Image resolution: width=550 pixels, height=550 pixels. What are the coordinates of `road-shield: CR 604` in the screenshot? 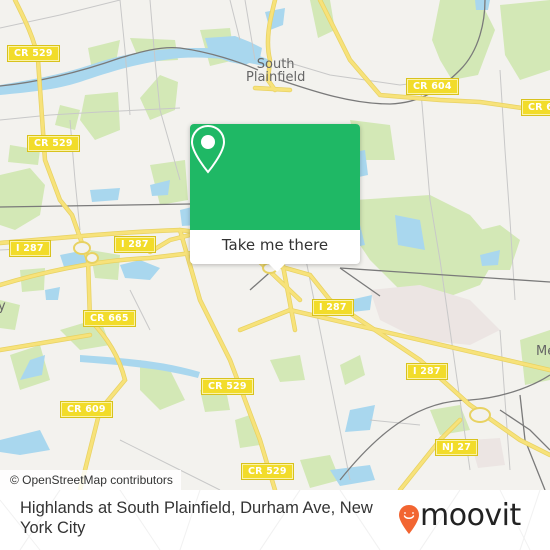 It's located at (432, 86).